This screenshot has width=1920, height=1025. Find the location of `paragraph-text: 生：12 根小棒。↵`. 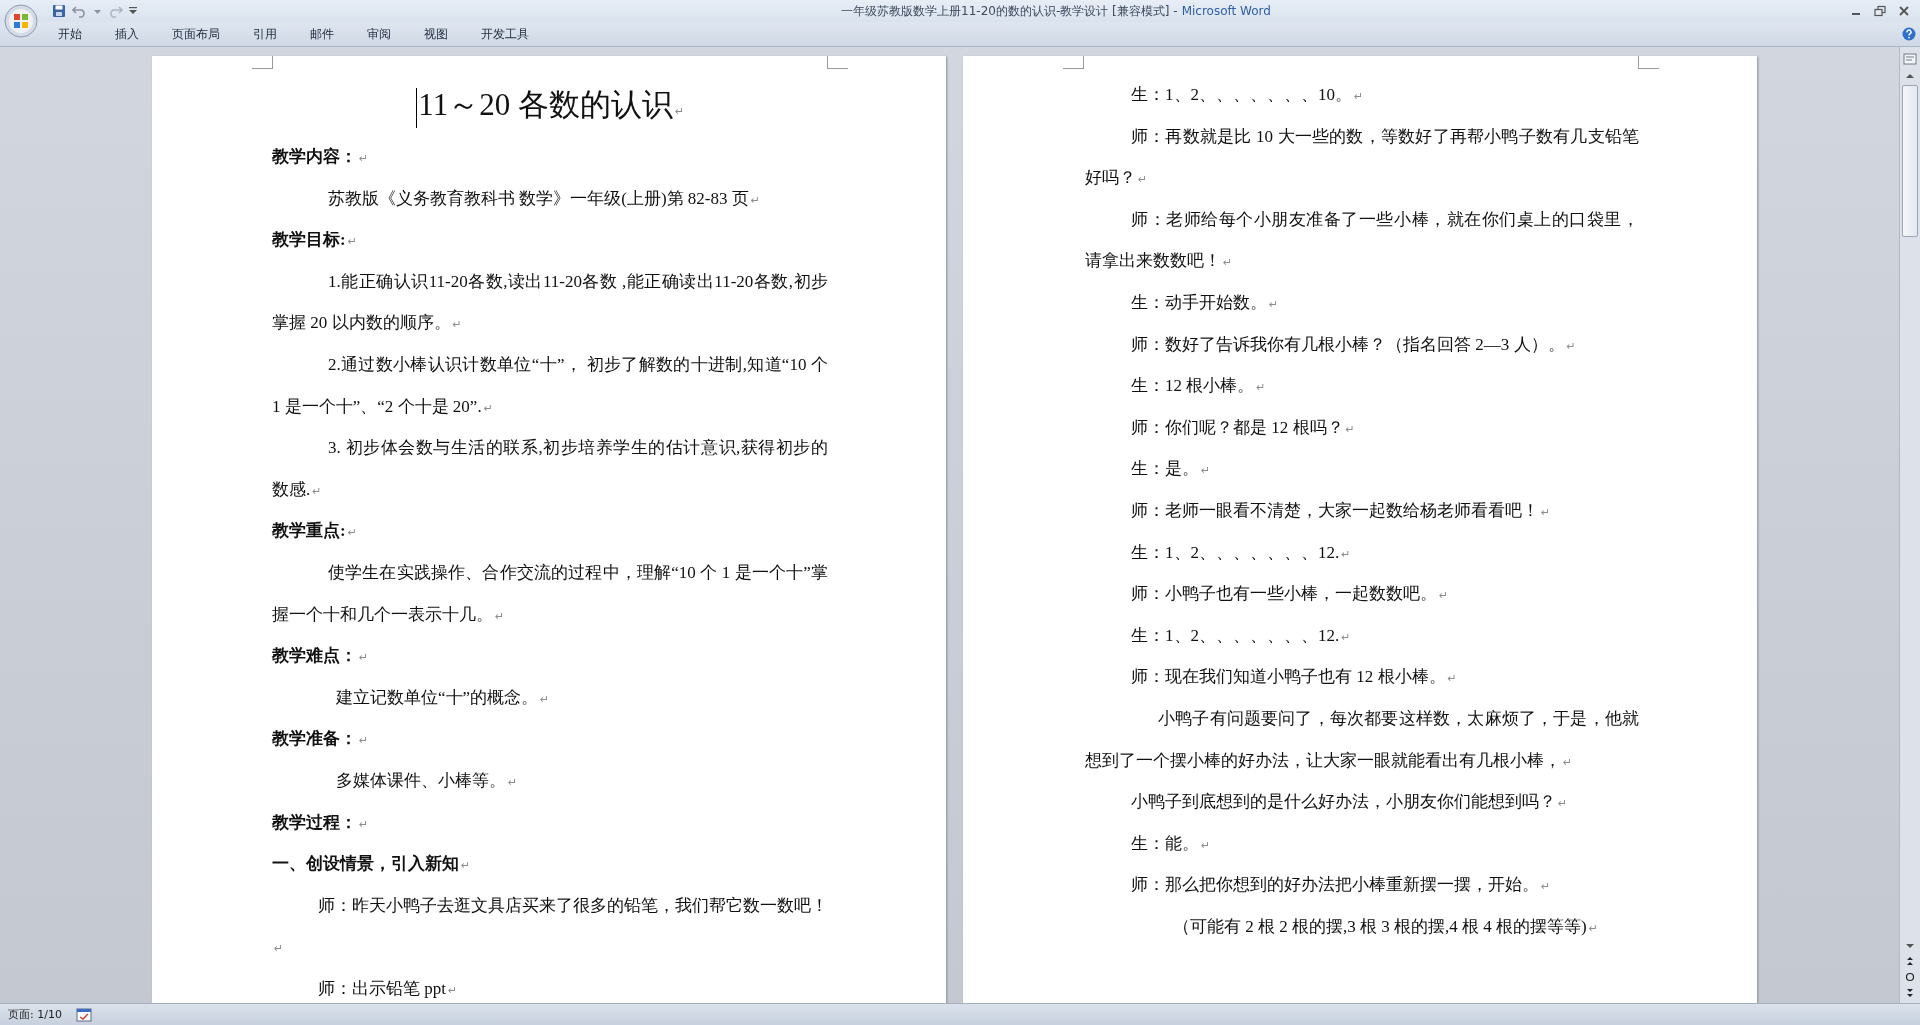

paragraph-text: 生：12 根小棒。↵ is located at coordinates (1198, 386).